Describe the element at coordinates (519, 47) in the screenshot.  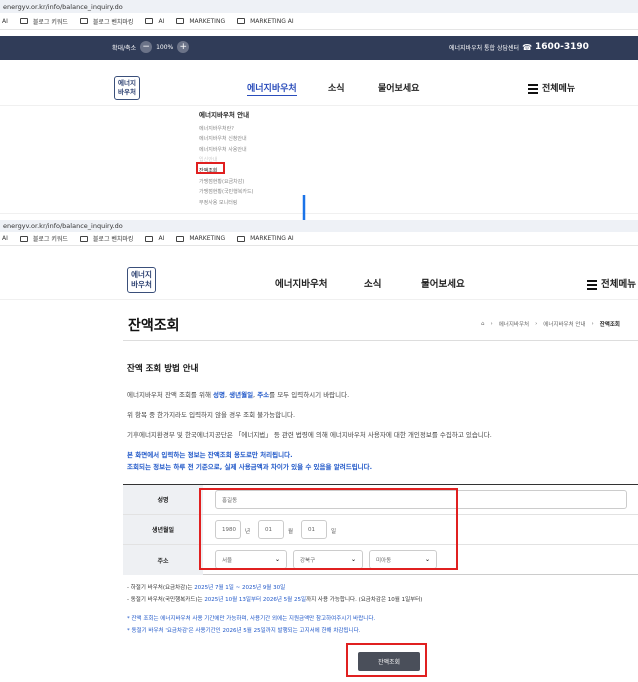
I see `call-center: 에너지바우처 통합 상담센터 ☎ 1600-3190` at that location.